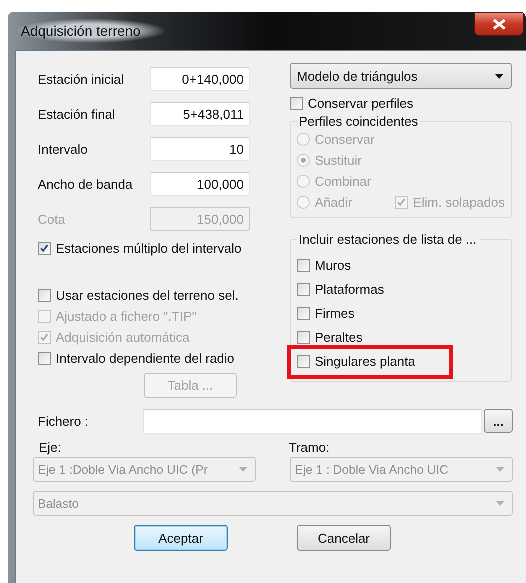 The height and width of the screenshot is (583, 526). I want to click on input-field, so click(312, 421).